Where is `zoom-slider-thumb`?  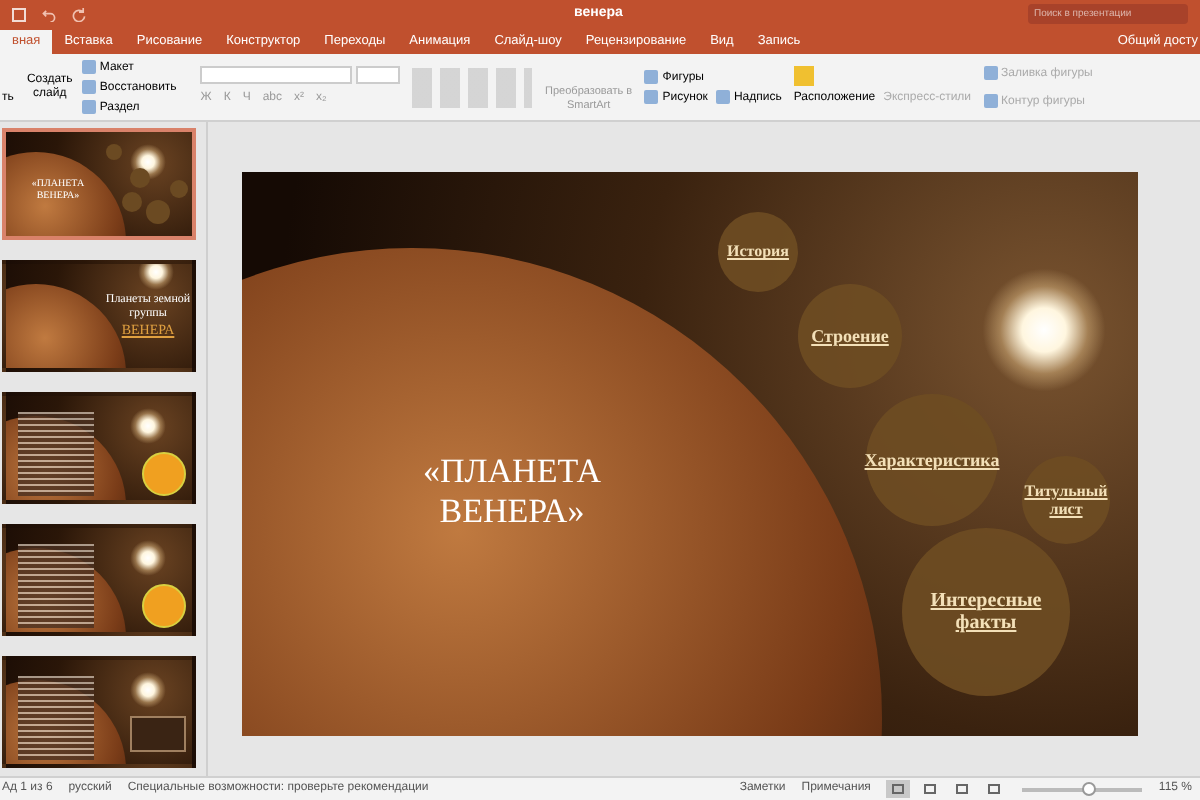
zoom-slider-thumb is located at coordinates (1089, 788).